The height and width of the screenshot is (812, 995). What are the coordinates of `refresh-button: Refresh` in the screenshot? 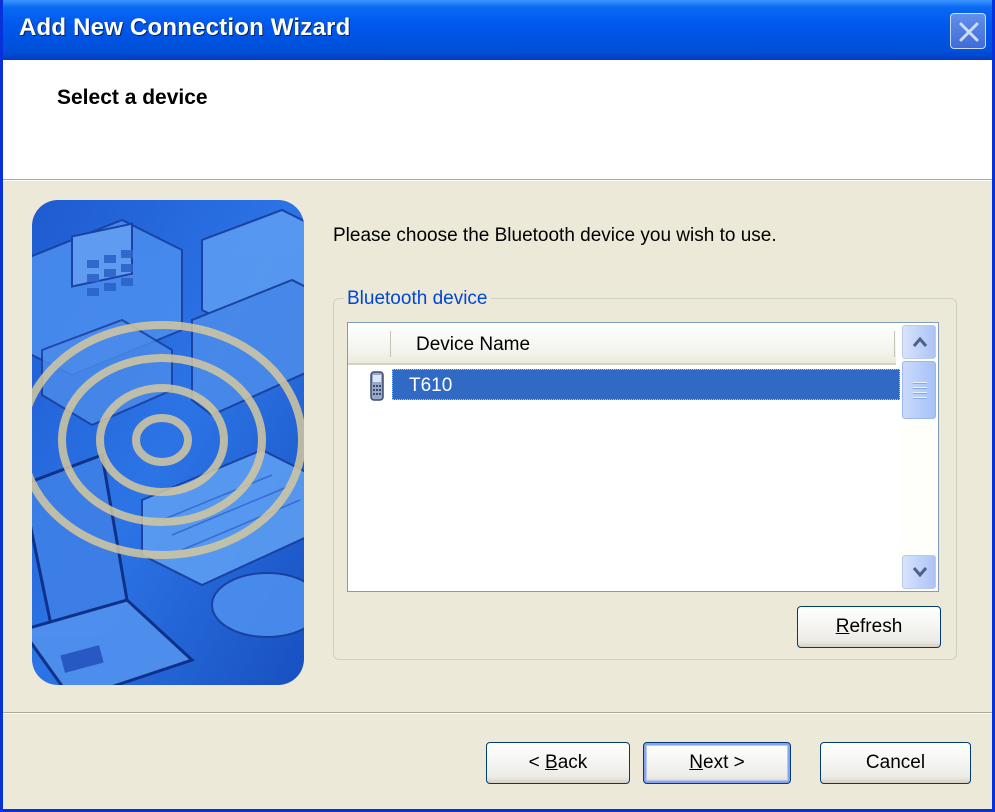 It's located at (869, 627).